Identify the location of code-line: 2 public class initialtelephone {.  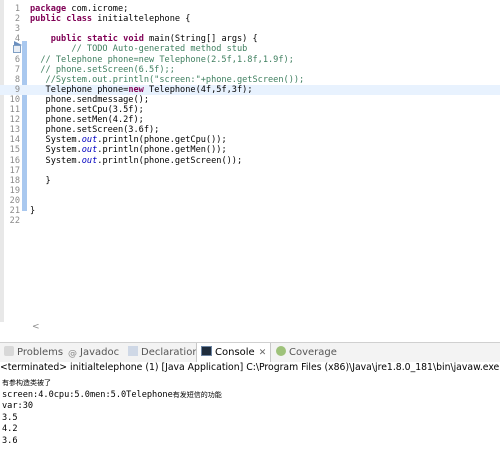
(250, 19).